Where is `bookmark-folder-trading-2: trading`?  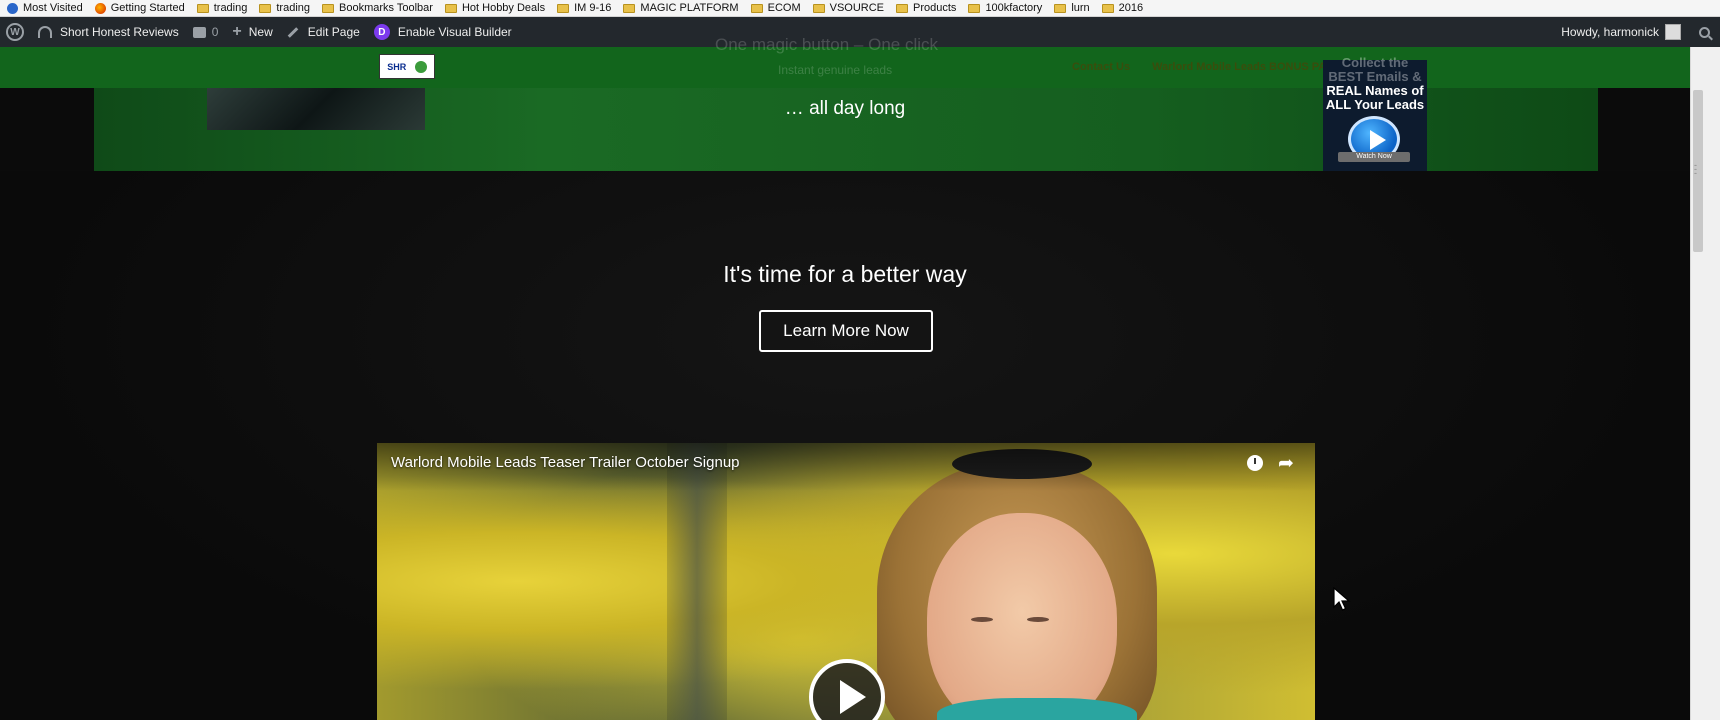
bookmark-folder-trading-2: trading is located at coordinates (284, 8).